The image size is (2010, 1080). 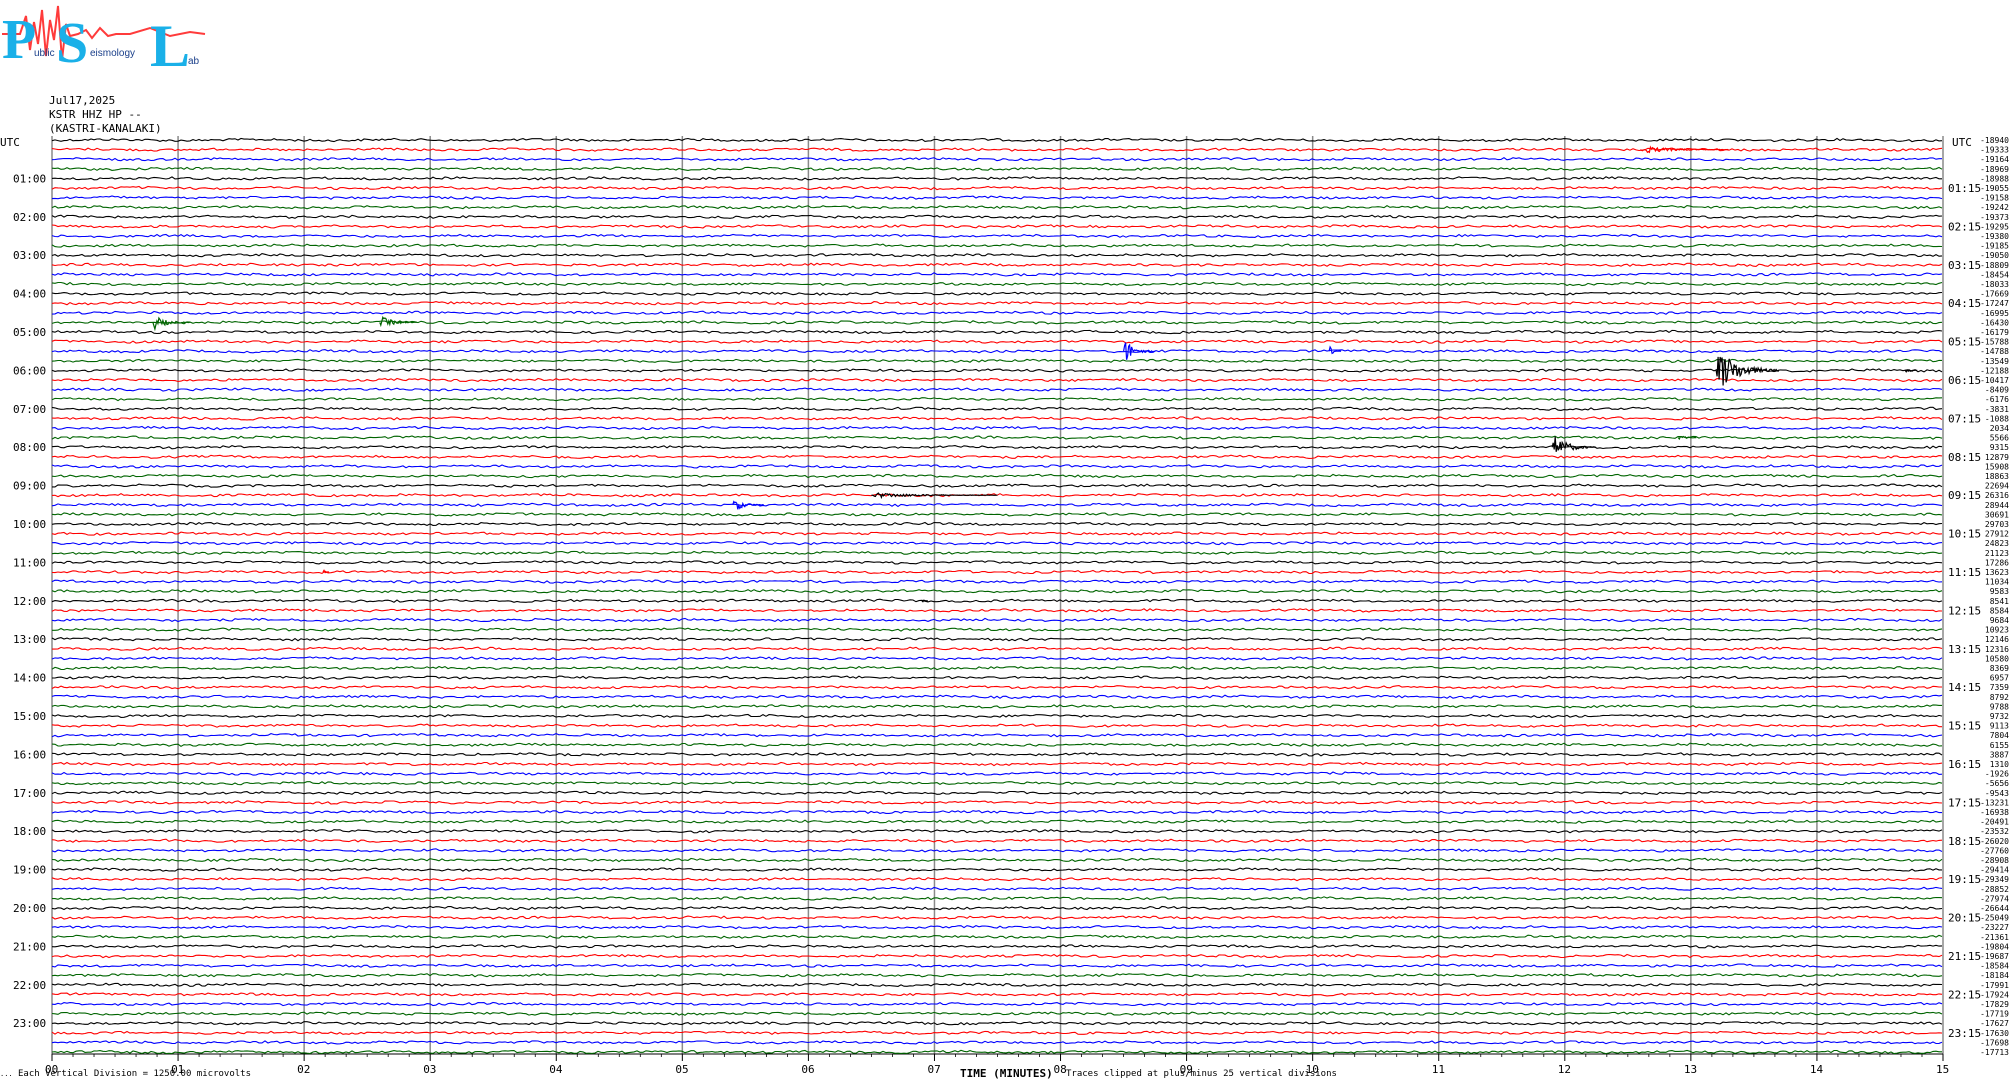 What do you see at coordinates (1994, 188) in the screenshot?
I see `trace-offset-label: -19055` at bounding box center [1994, 188].